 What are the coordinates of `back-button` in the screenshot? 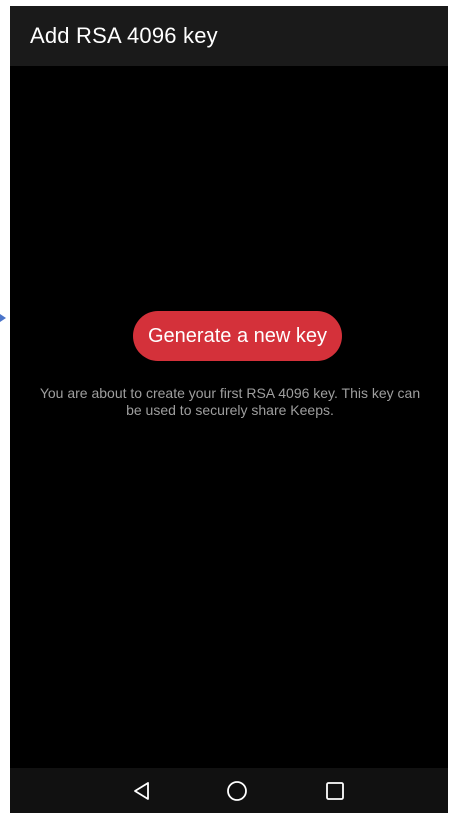 It's located at (142, 791).